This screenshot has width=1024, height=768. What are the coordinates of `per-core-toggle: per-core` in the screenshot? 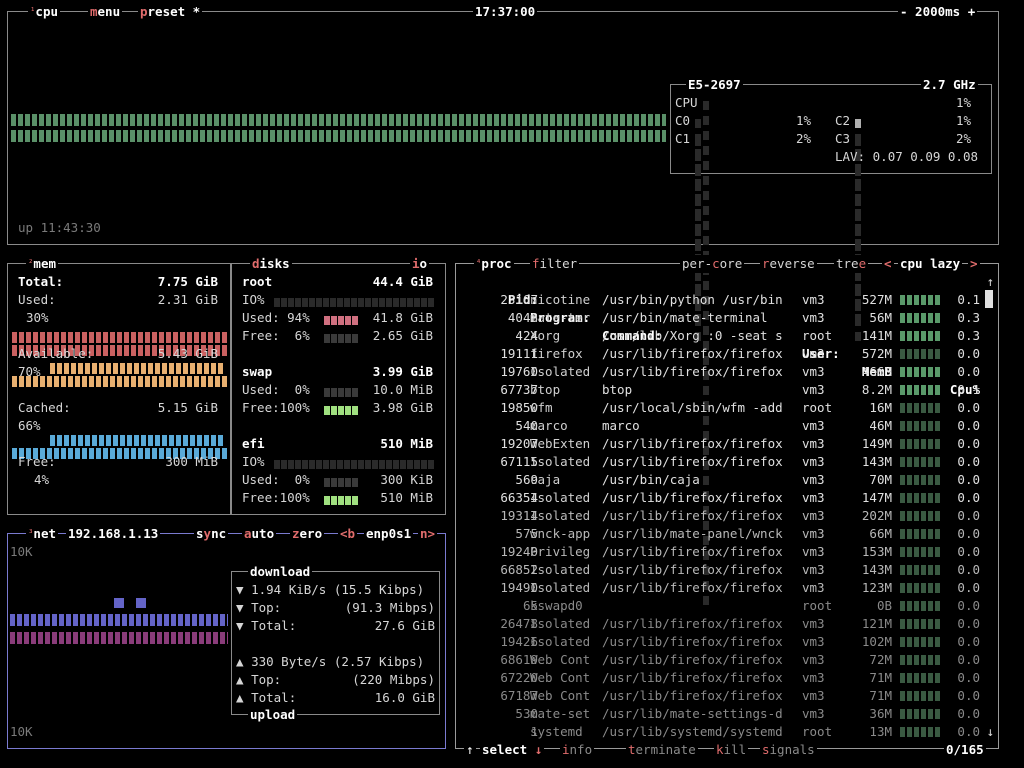 It's located at (712, 264).